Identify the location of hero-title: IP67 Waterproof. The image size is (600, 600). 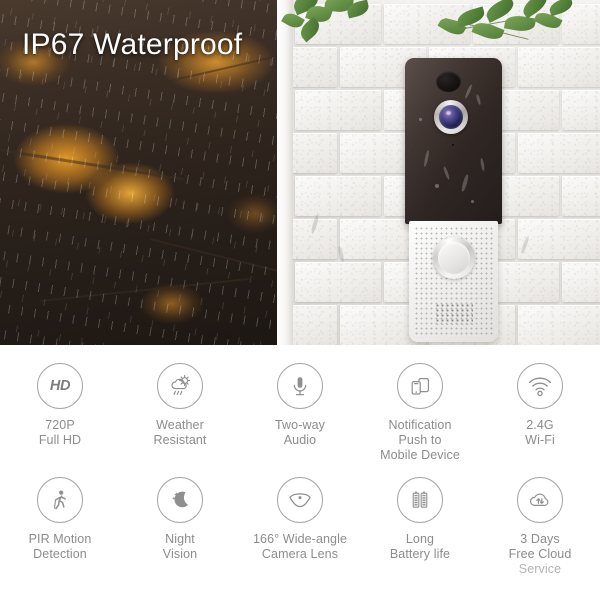
(132, 44).